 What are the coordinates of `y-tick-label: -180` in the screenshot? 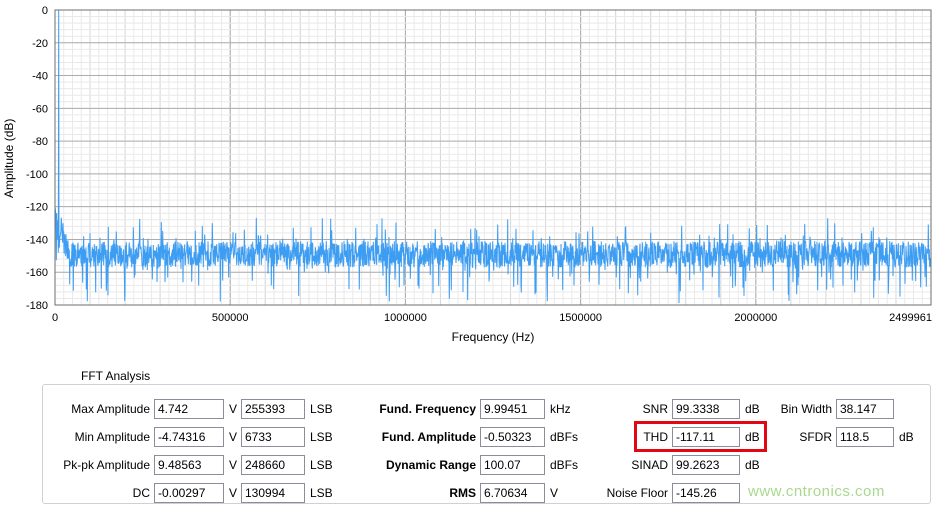 It's located at (37, 306).